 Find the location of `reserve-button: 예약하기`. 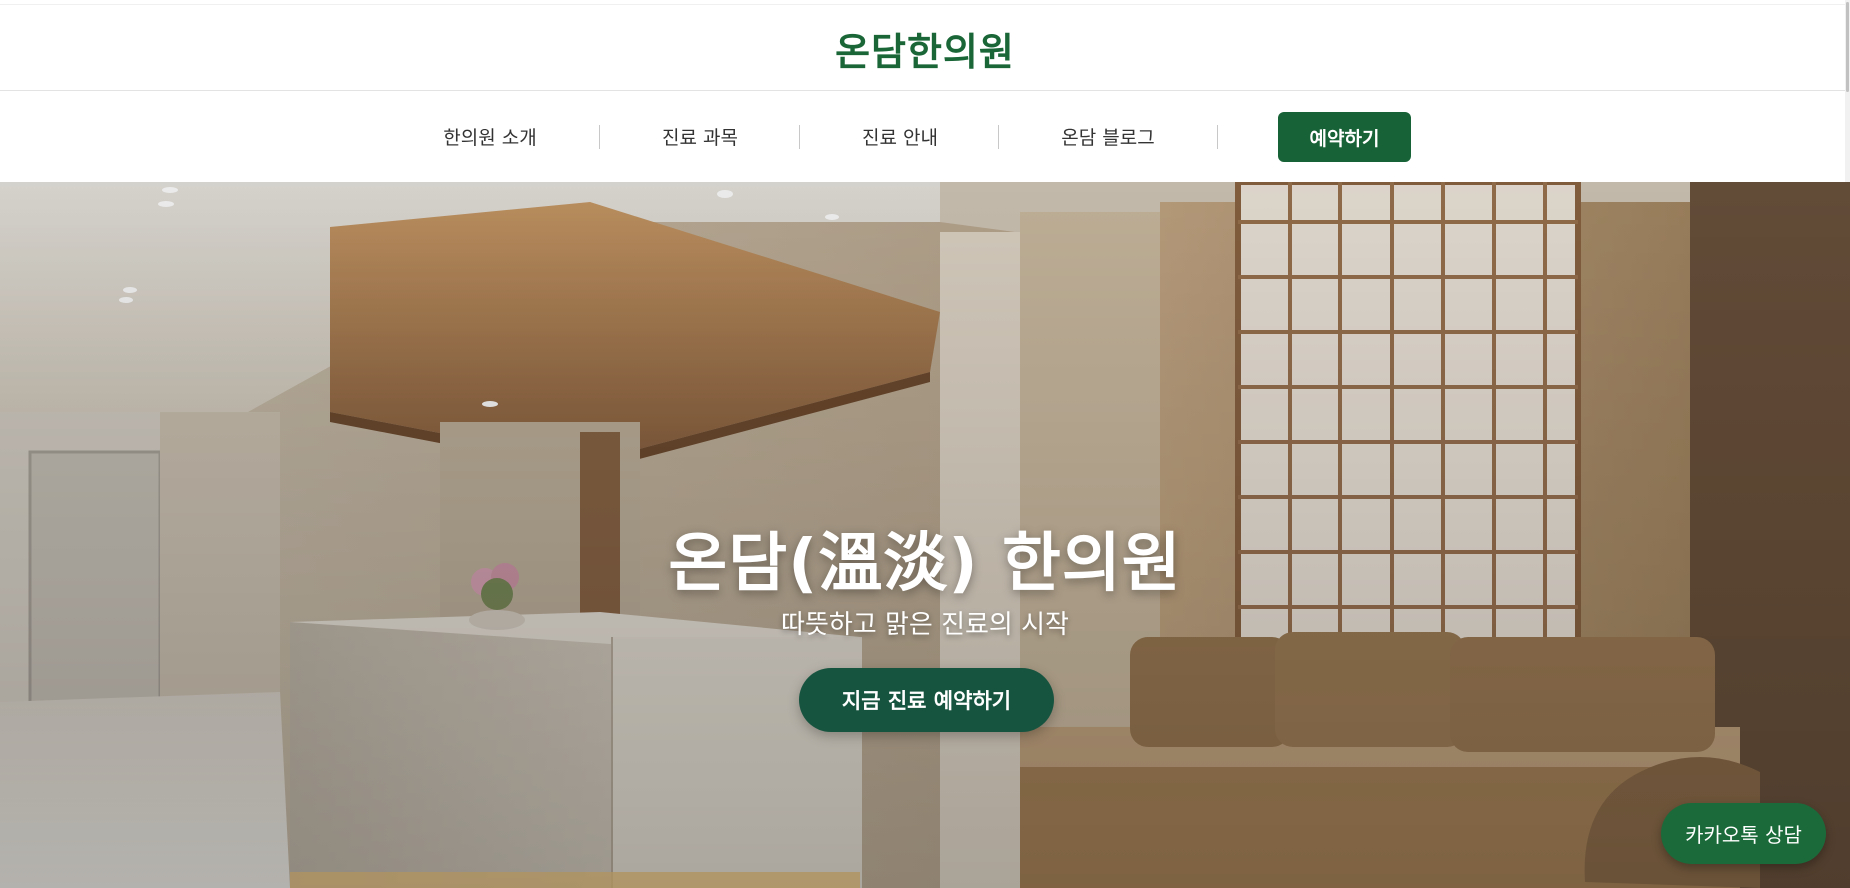

reserve-button: 예약하기 is located at coordinates (1344, 137).